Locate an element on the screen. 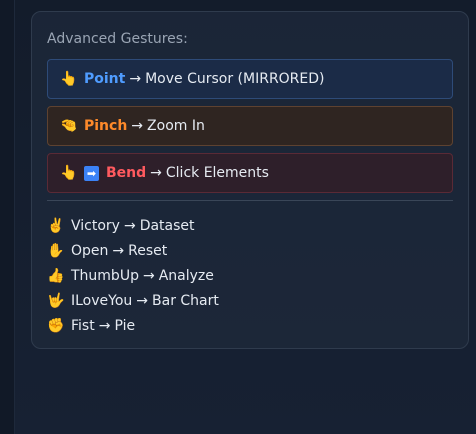 The image size is (476, 434). list-item-open: ✋ Open → Reset is located at coordinates (250, 250).